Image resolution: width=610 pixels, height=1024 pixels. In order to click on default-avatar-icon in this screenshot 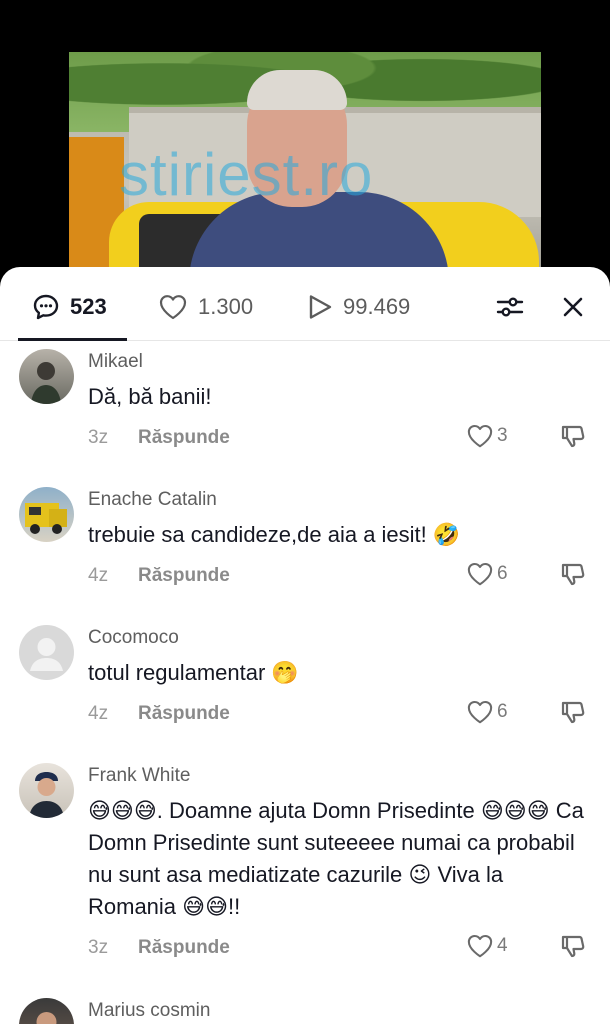, I will do `click(46, 654)`.